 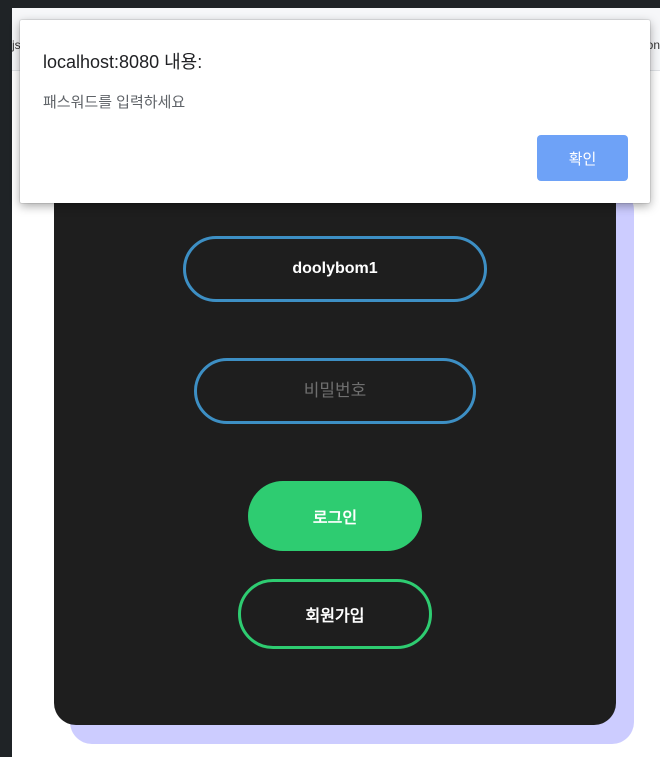 I want to click on username-value: doolybom1, so click(x=335, y=268).